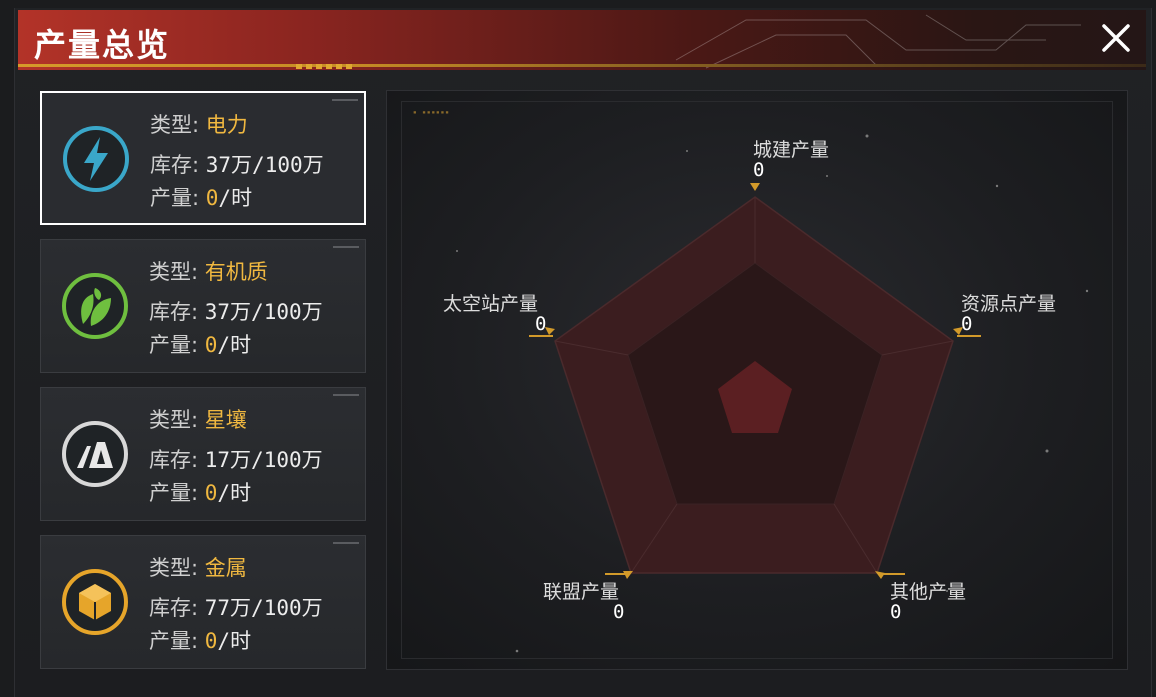 The width and height of the screenshot is (1156, 697). What do you see at coordinates (236, 272) in the screenshot?
I see `resource-type: 有机质` at bounding box center [236, 272].